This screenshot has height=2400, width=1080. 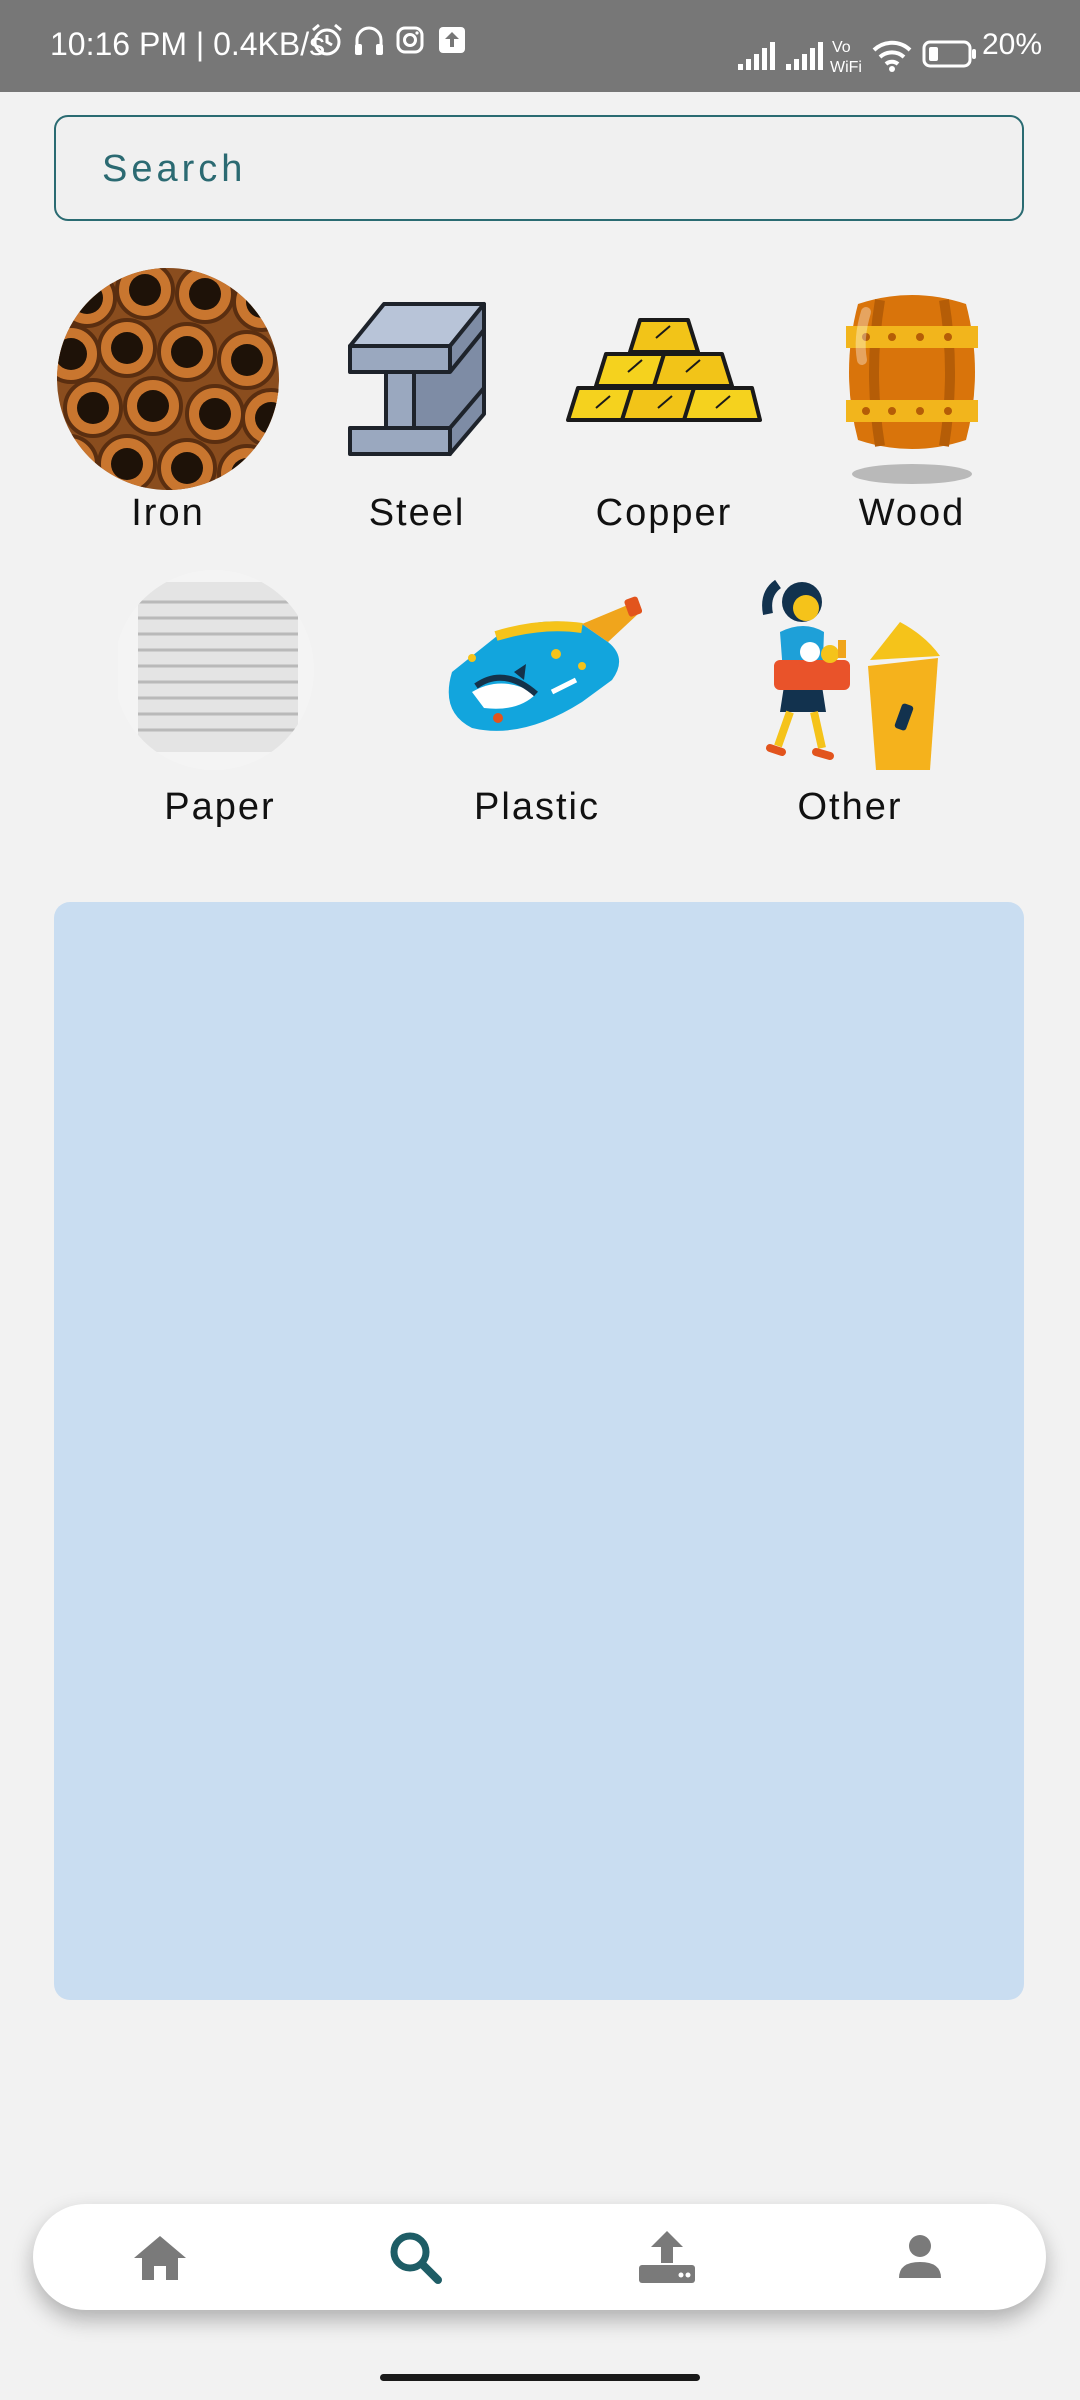 I want to click on category-steel: Steel, so click(x=417, y=403).